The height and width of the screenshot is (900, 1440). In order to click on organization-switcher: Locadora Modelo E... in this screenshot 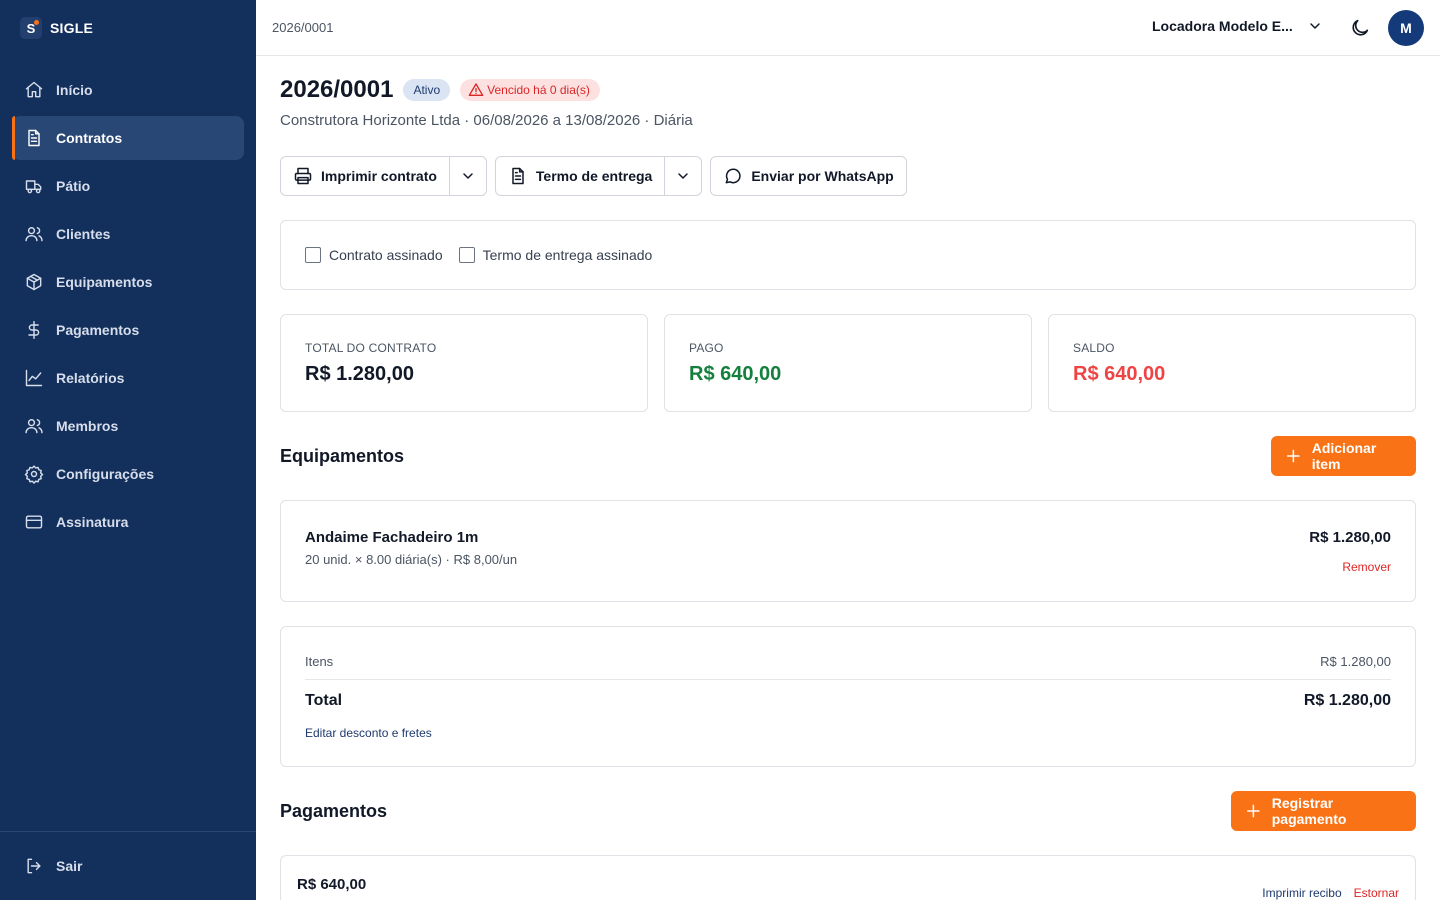, I will do `click(1237, 26)`.